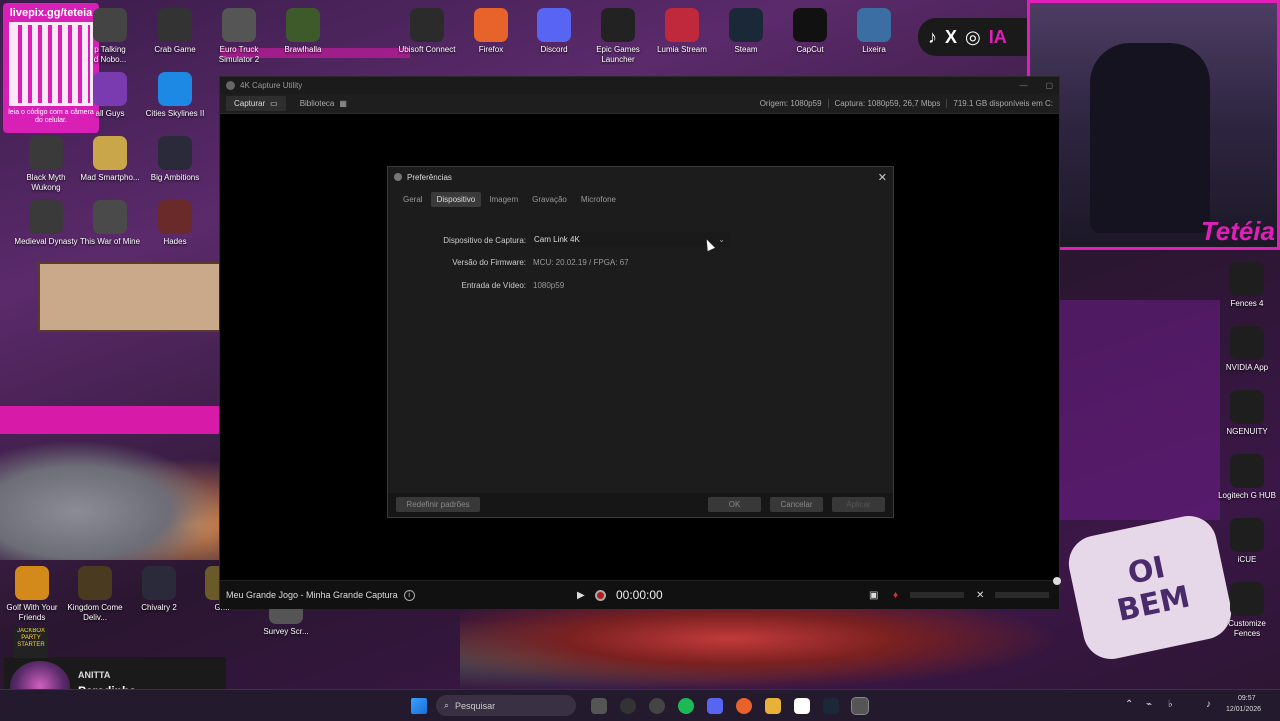 Image resolution: width=1280 pixels, height=721 pixels. What do you see at coordinates (31, 643) in the screenshot?
I see `jackbox-tile: JACKBOX PARTY STARTER` at bounding box center [31, 643].